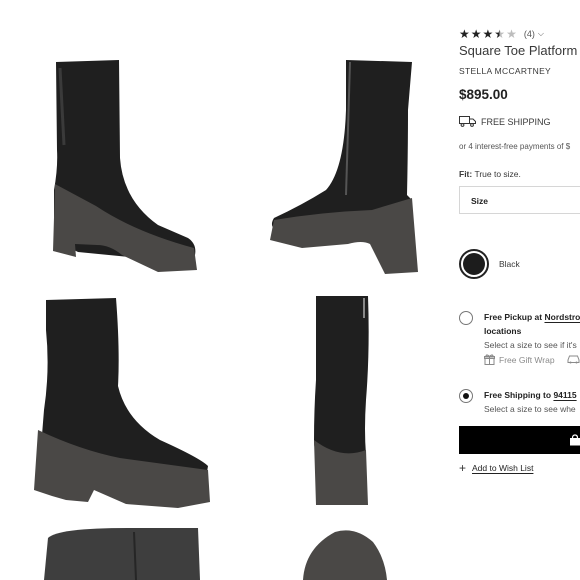 This screenshot has width=580, height=580. What do you see at coordinates (341, 400) in the screenshot?
I see `boot-image-rear` at bounding box center [341, 400].